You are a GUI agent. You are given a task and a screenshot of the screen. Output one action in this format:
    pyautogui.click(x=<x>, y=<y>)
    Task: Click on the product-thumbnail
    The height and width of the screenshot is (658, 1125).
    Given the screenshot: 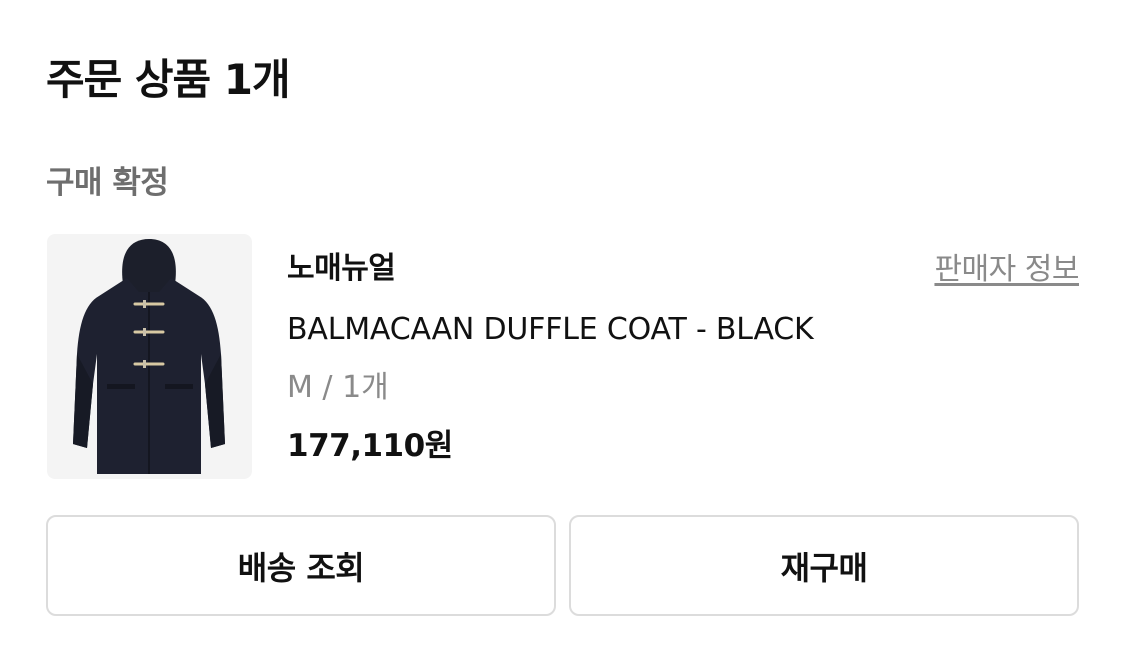 What is the action you would take?
    pyautogui.click(x=149, y=356)
    